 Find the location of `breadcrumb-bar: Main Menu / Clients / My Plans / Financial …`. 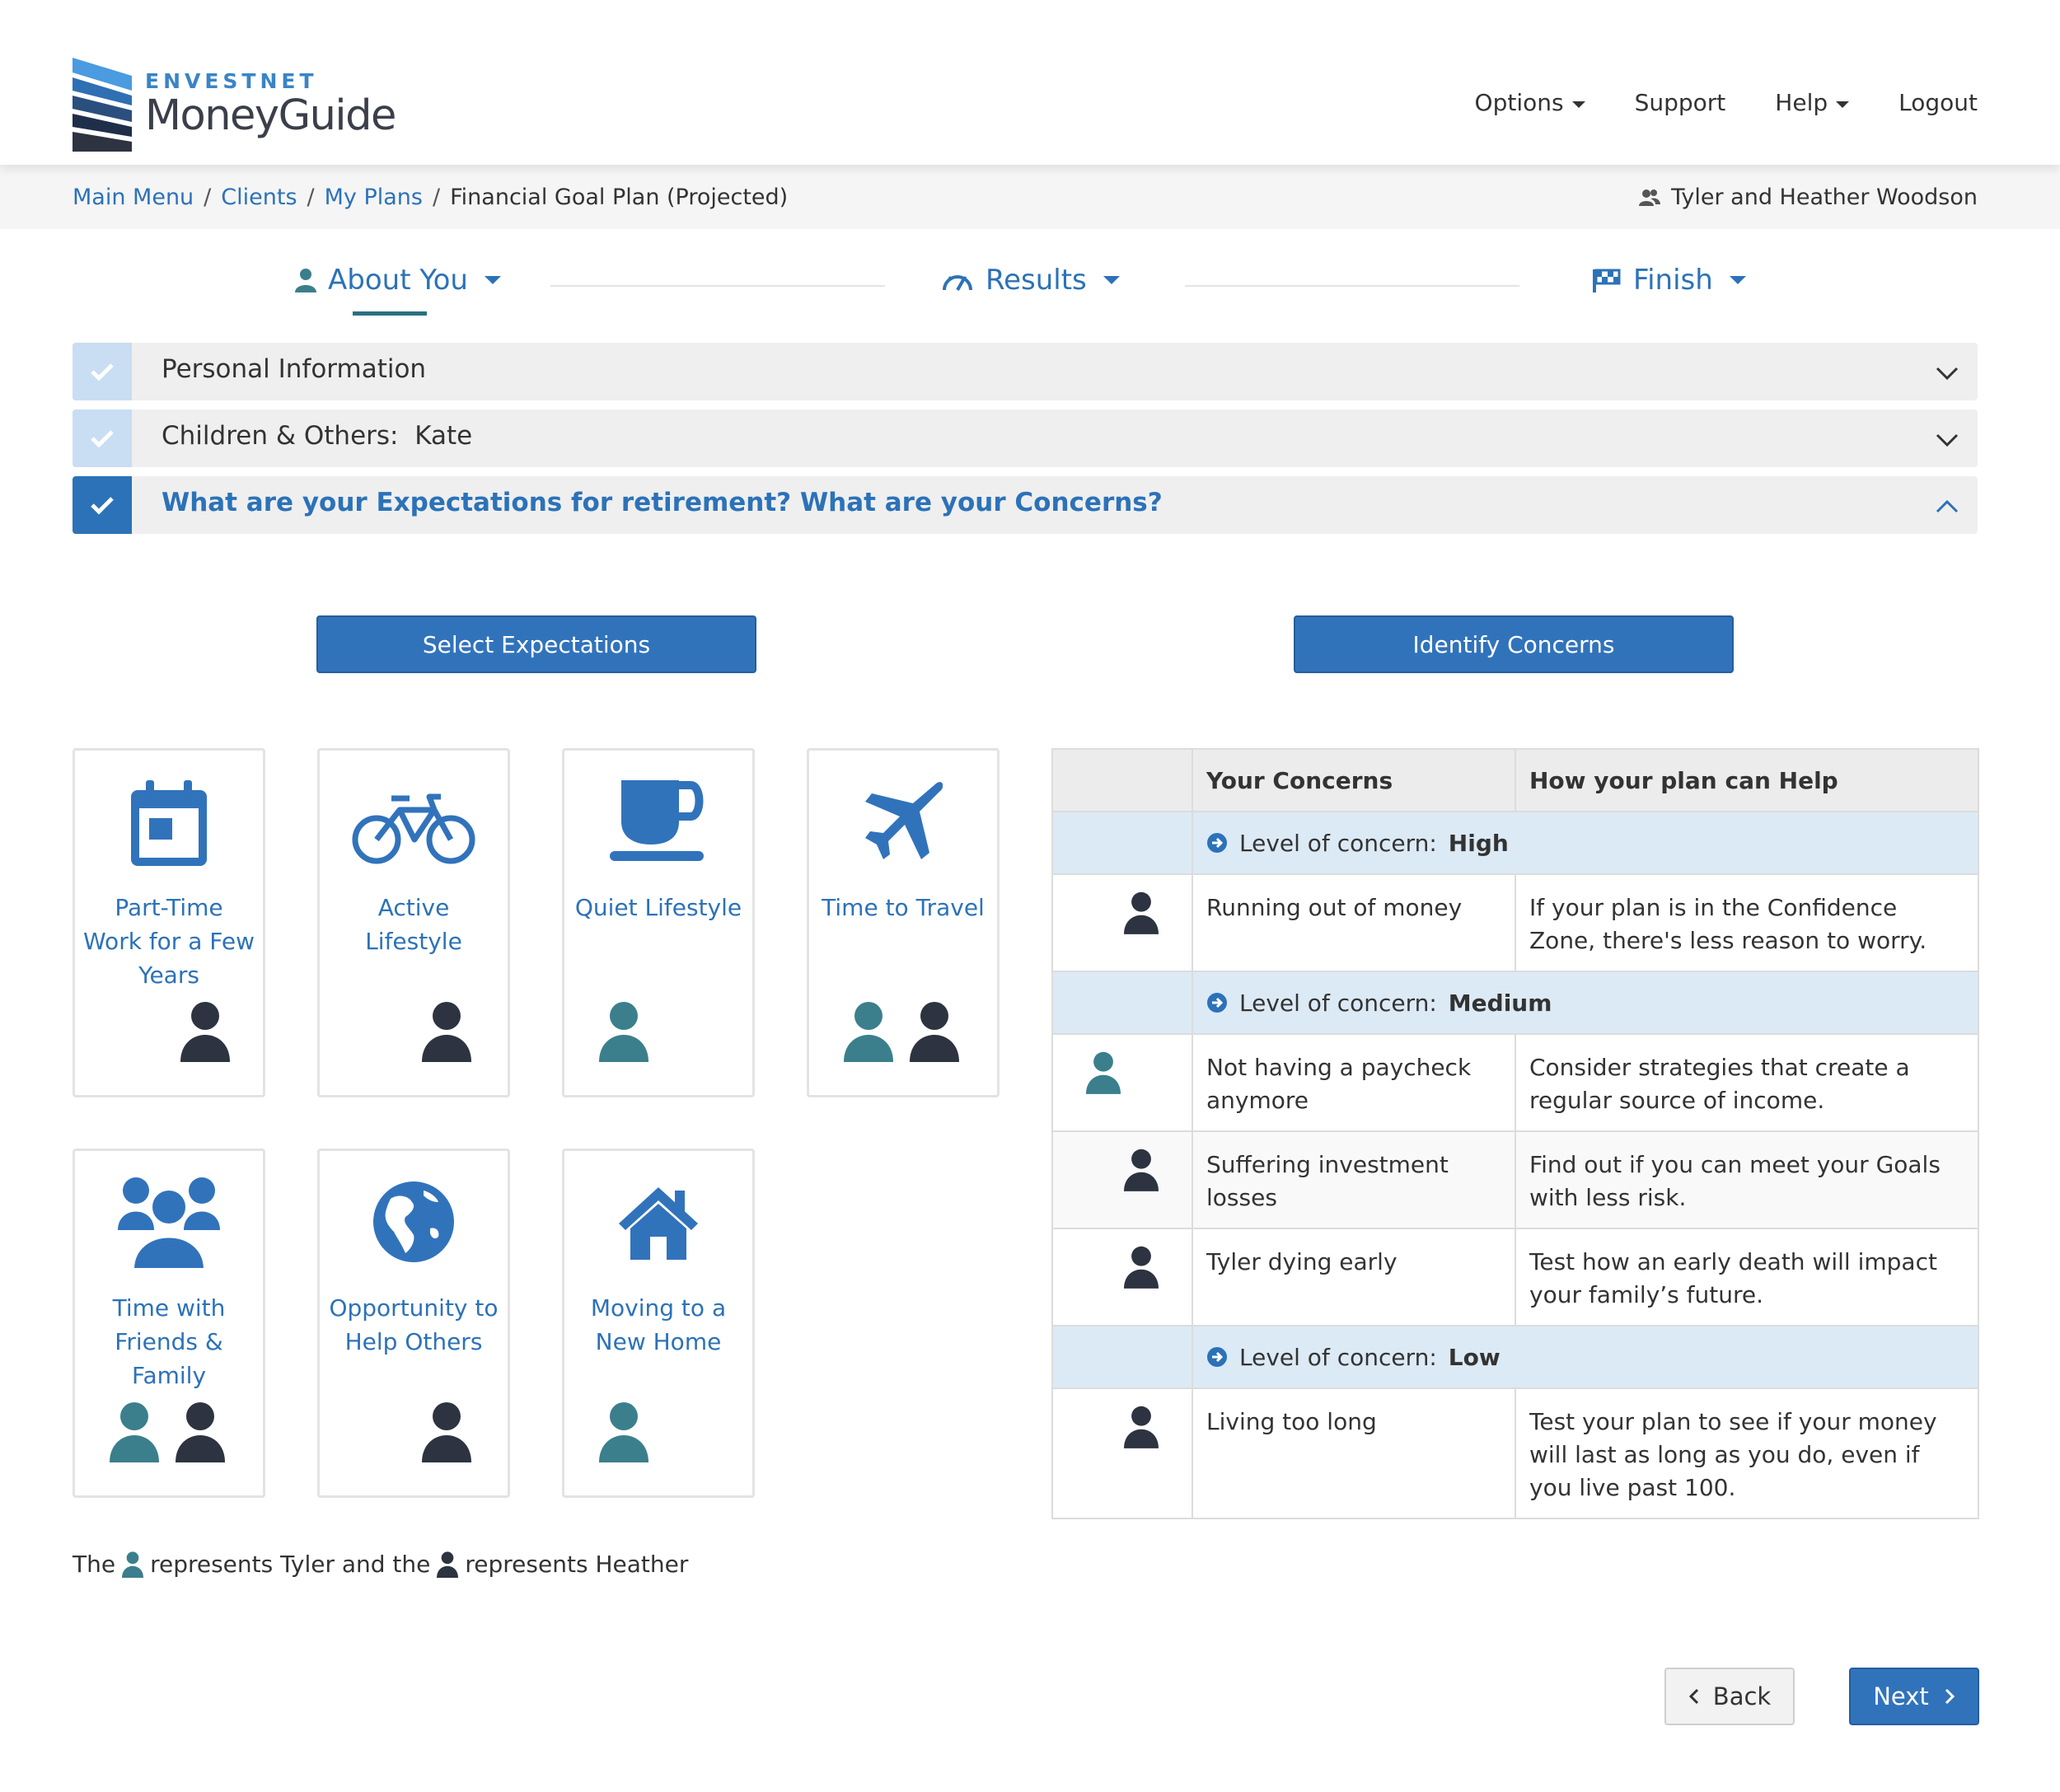

breadcrumb-bar: Main Menu / Clients / My Plans / Financial … is located at coordinates (1030, 197).